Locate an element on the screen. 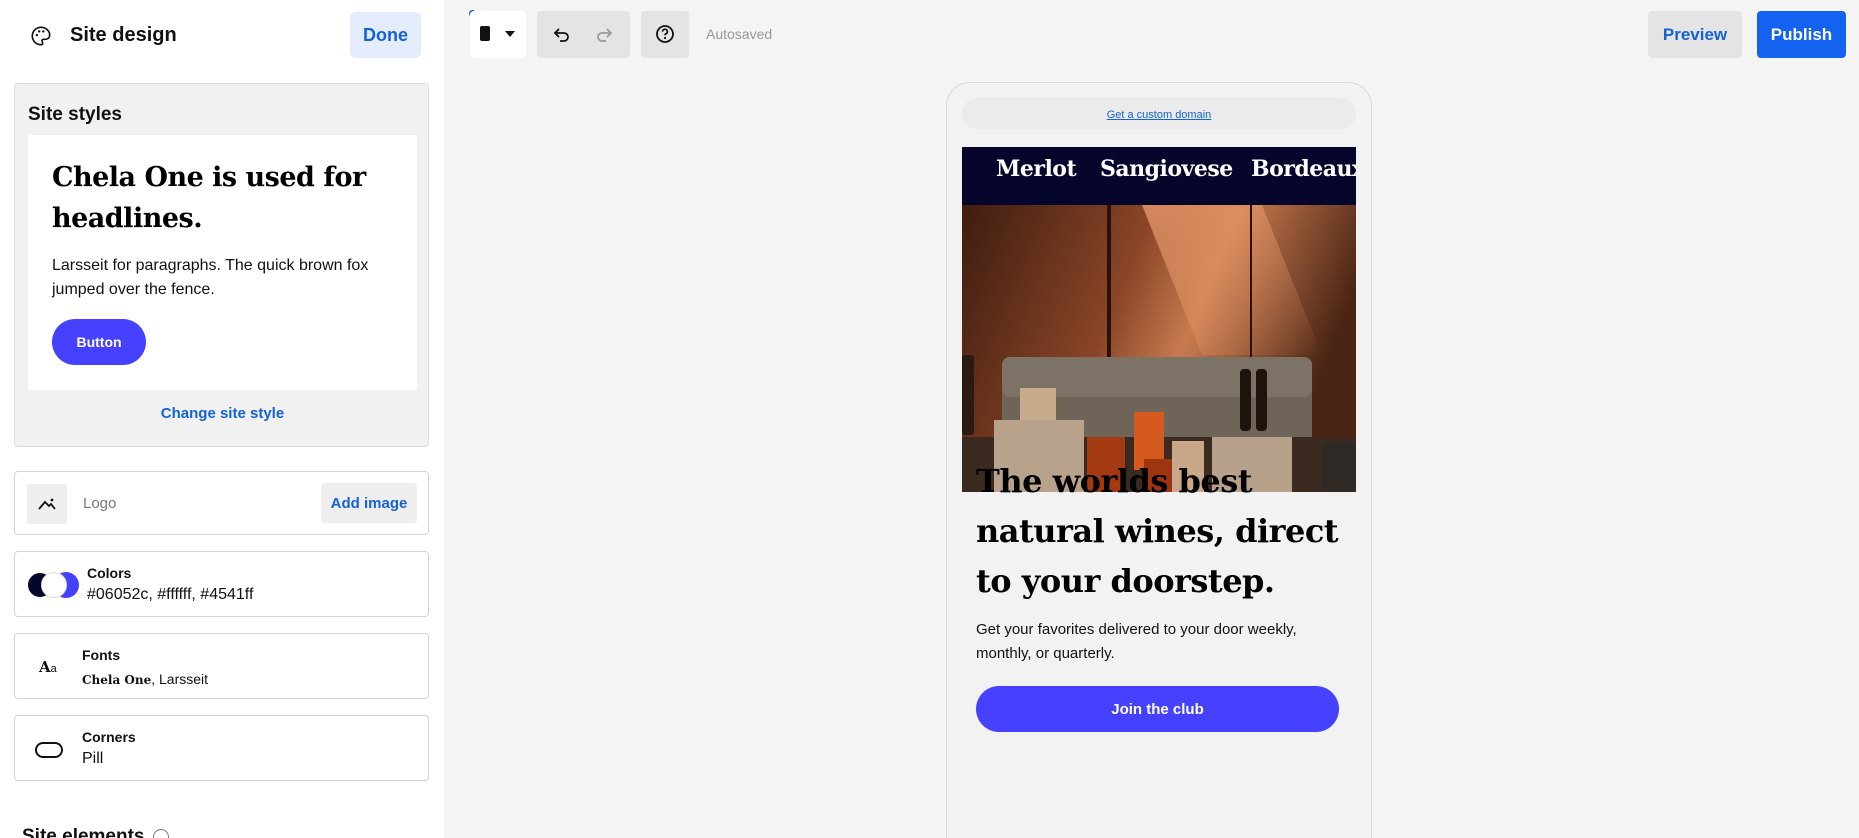 This screenshot has width=1859, height=838. undo-redo-group is located at coordinates (583, 34).